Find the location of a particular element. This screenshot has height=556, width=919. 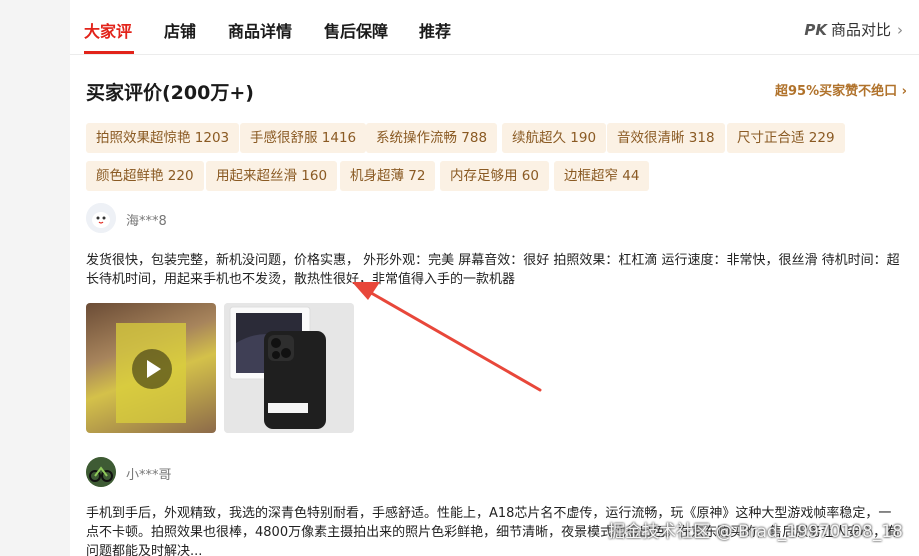

tab-store: 店铺 is located at coordinates (180, 30).